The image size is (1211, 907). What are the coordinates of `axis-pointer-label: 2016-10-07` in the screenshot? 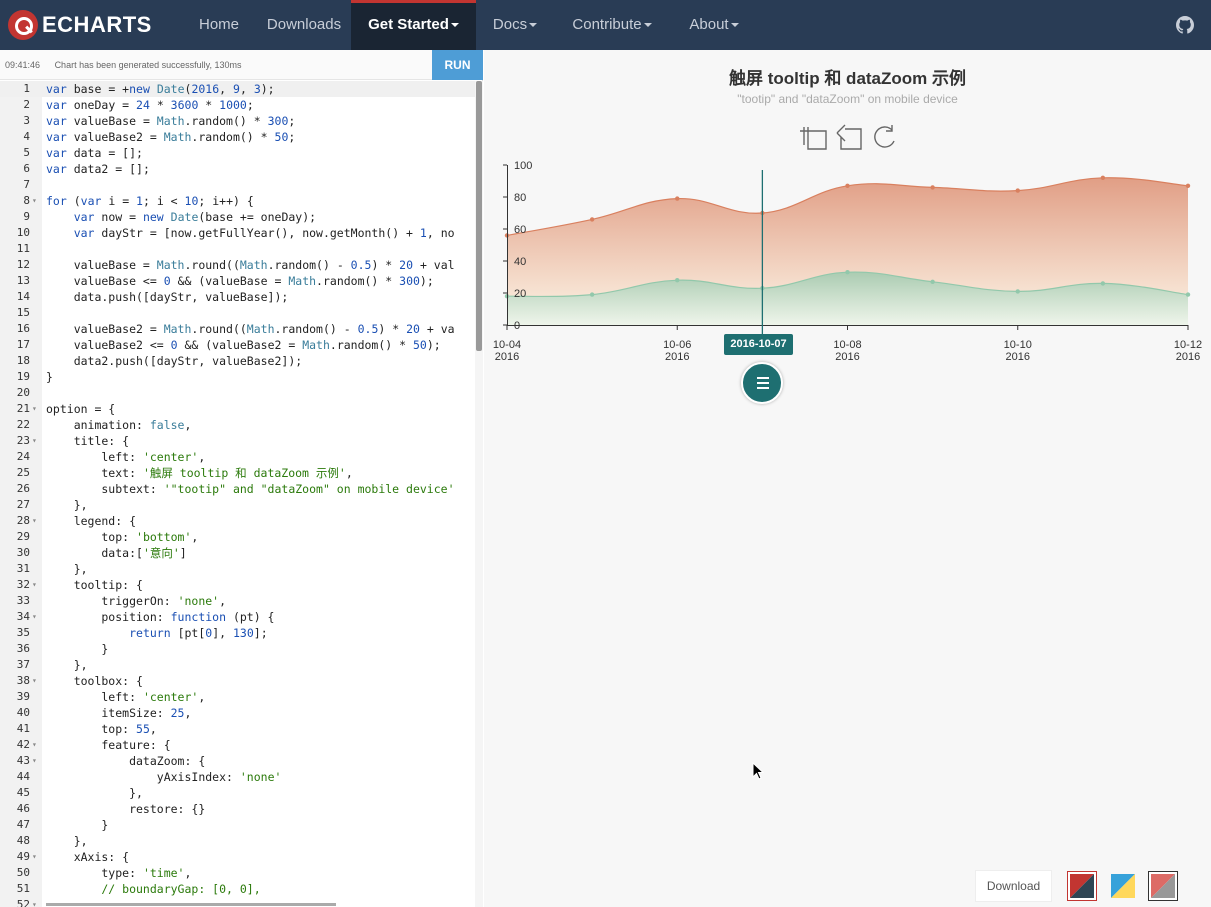 It's located at (758, 344).